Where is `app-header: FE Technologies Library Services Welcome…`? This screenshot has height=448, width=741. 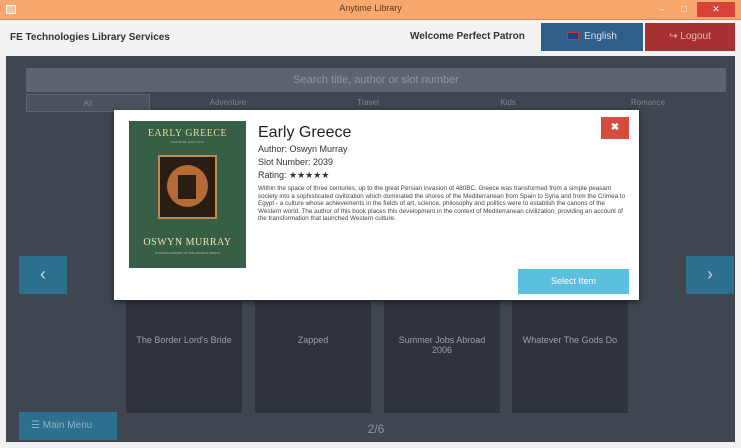
app-header: FE Technologies Library Services Welcome… is located at coordinates (370, 37).